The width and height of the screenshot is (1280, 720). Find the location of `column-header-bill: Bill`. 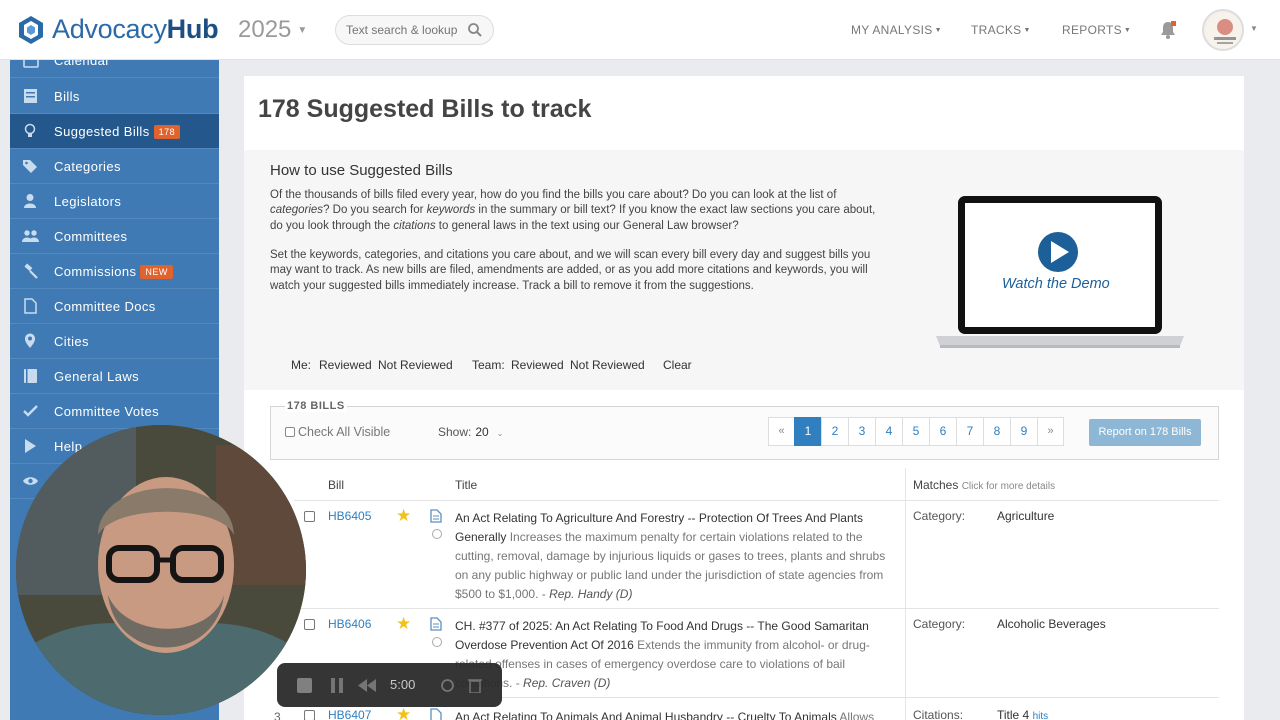

column-header-bill: Bill is located at coordinates (336, 485).